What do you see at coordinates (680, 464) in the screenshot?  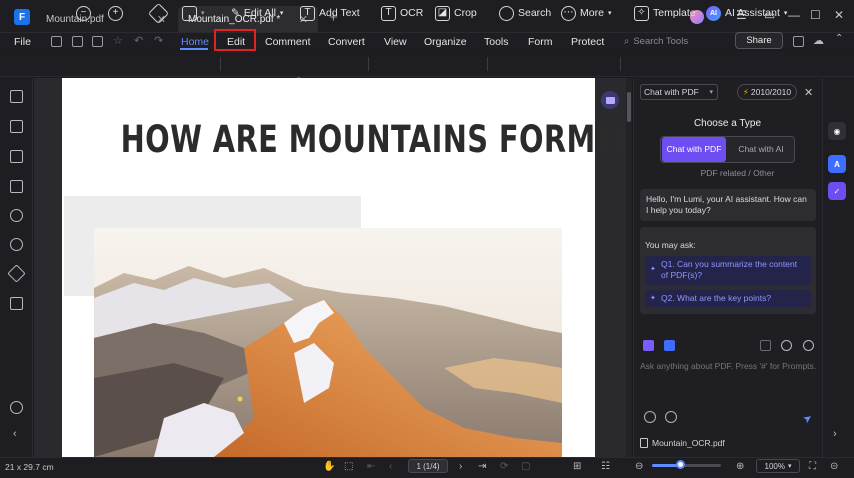 I see `zoom-slider-handle` at bounding box center [680, 464].